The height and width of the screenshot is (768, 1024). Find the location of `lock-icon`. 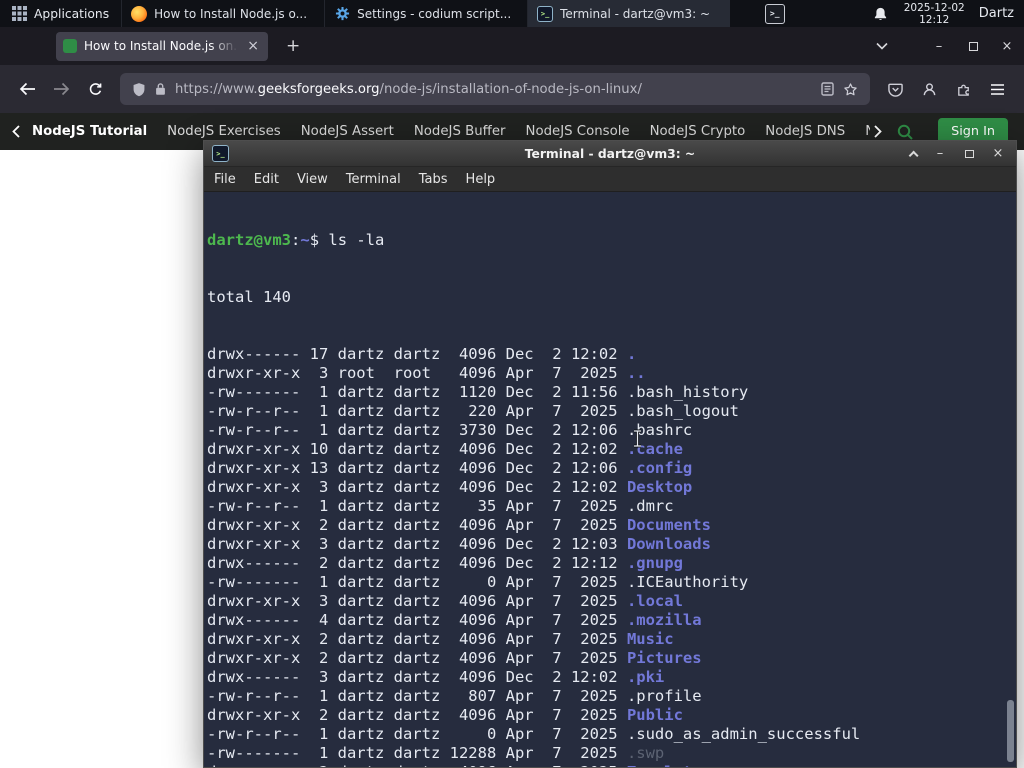

lock-icon is located at coordinates (160, 89).